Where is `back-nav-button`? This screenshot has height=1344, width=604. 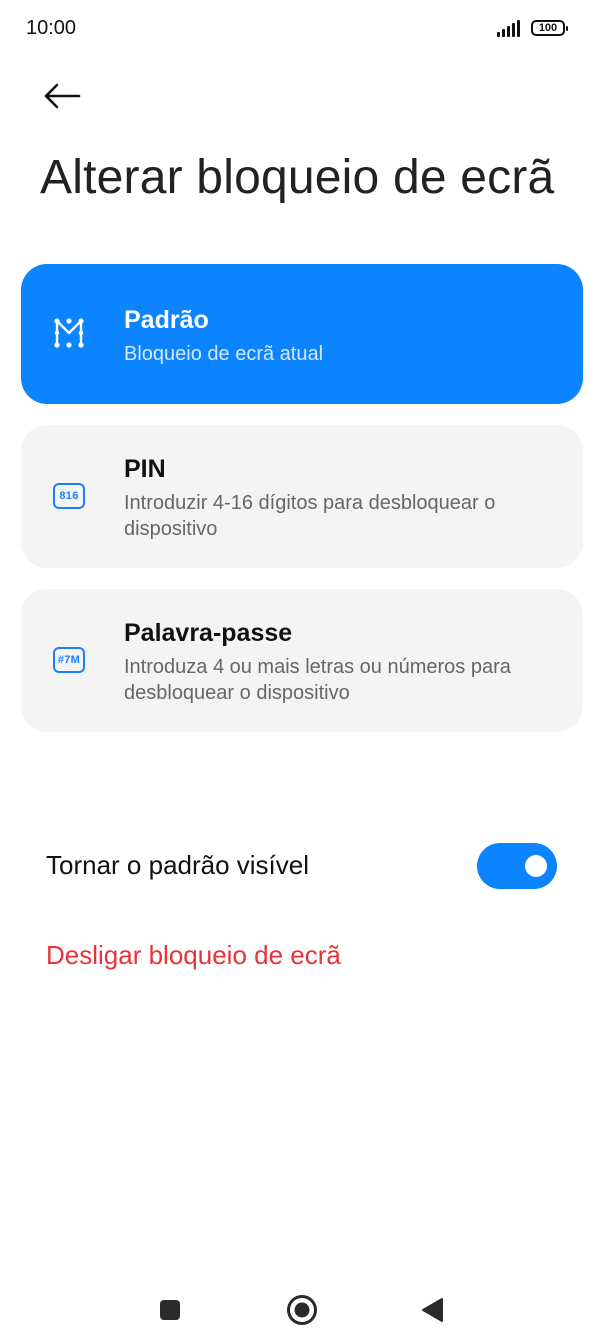
back-nav-button is located at coordinates (432, 1310).